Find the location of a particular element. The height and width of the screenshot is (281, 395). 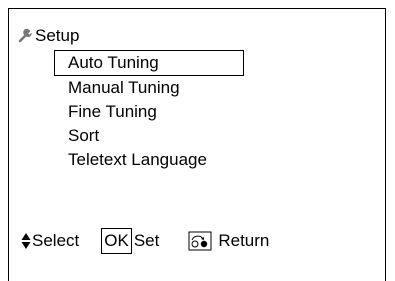

menu-header: Setup is located at coordinates (48, 36).